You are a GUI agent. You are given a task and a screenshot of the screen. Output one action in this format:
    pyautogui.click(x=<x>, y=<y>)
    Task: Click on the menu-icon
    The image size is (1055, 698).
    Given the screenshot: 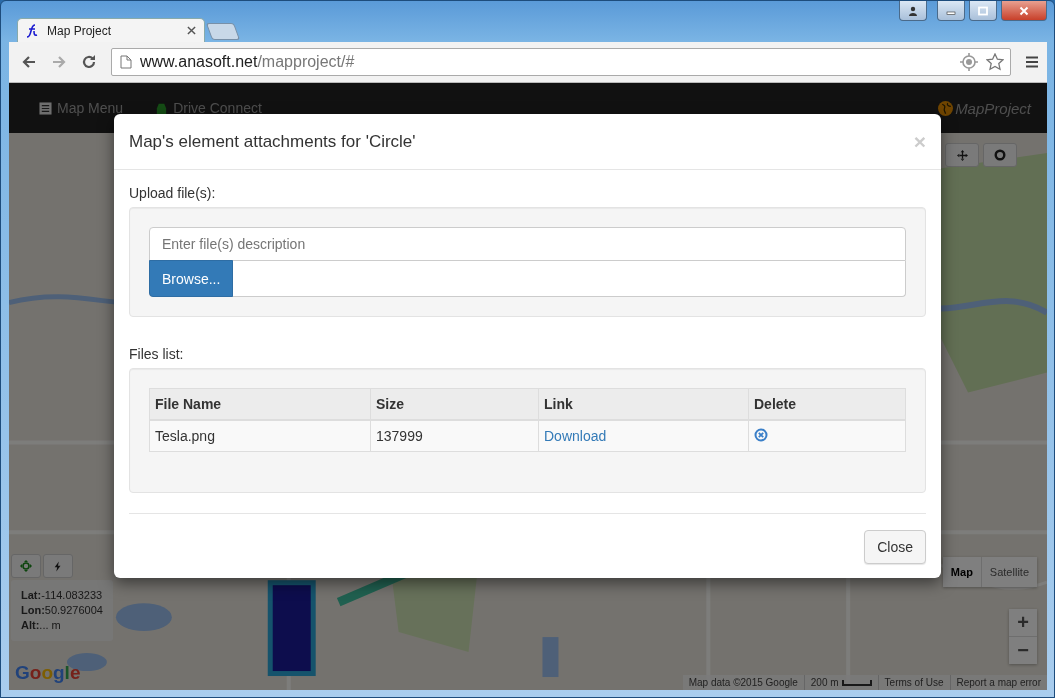 What is the action you would take?
    pyautogui.click(x=1032, y=62)
    